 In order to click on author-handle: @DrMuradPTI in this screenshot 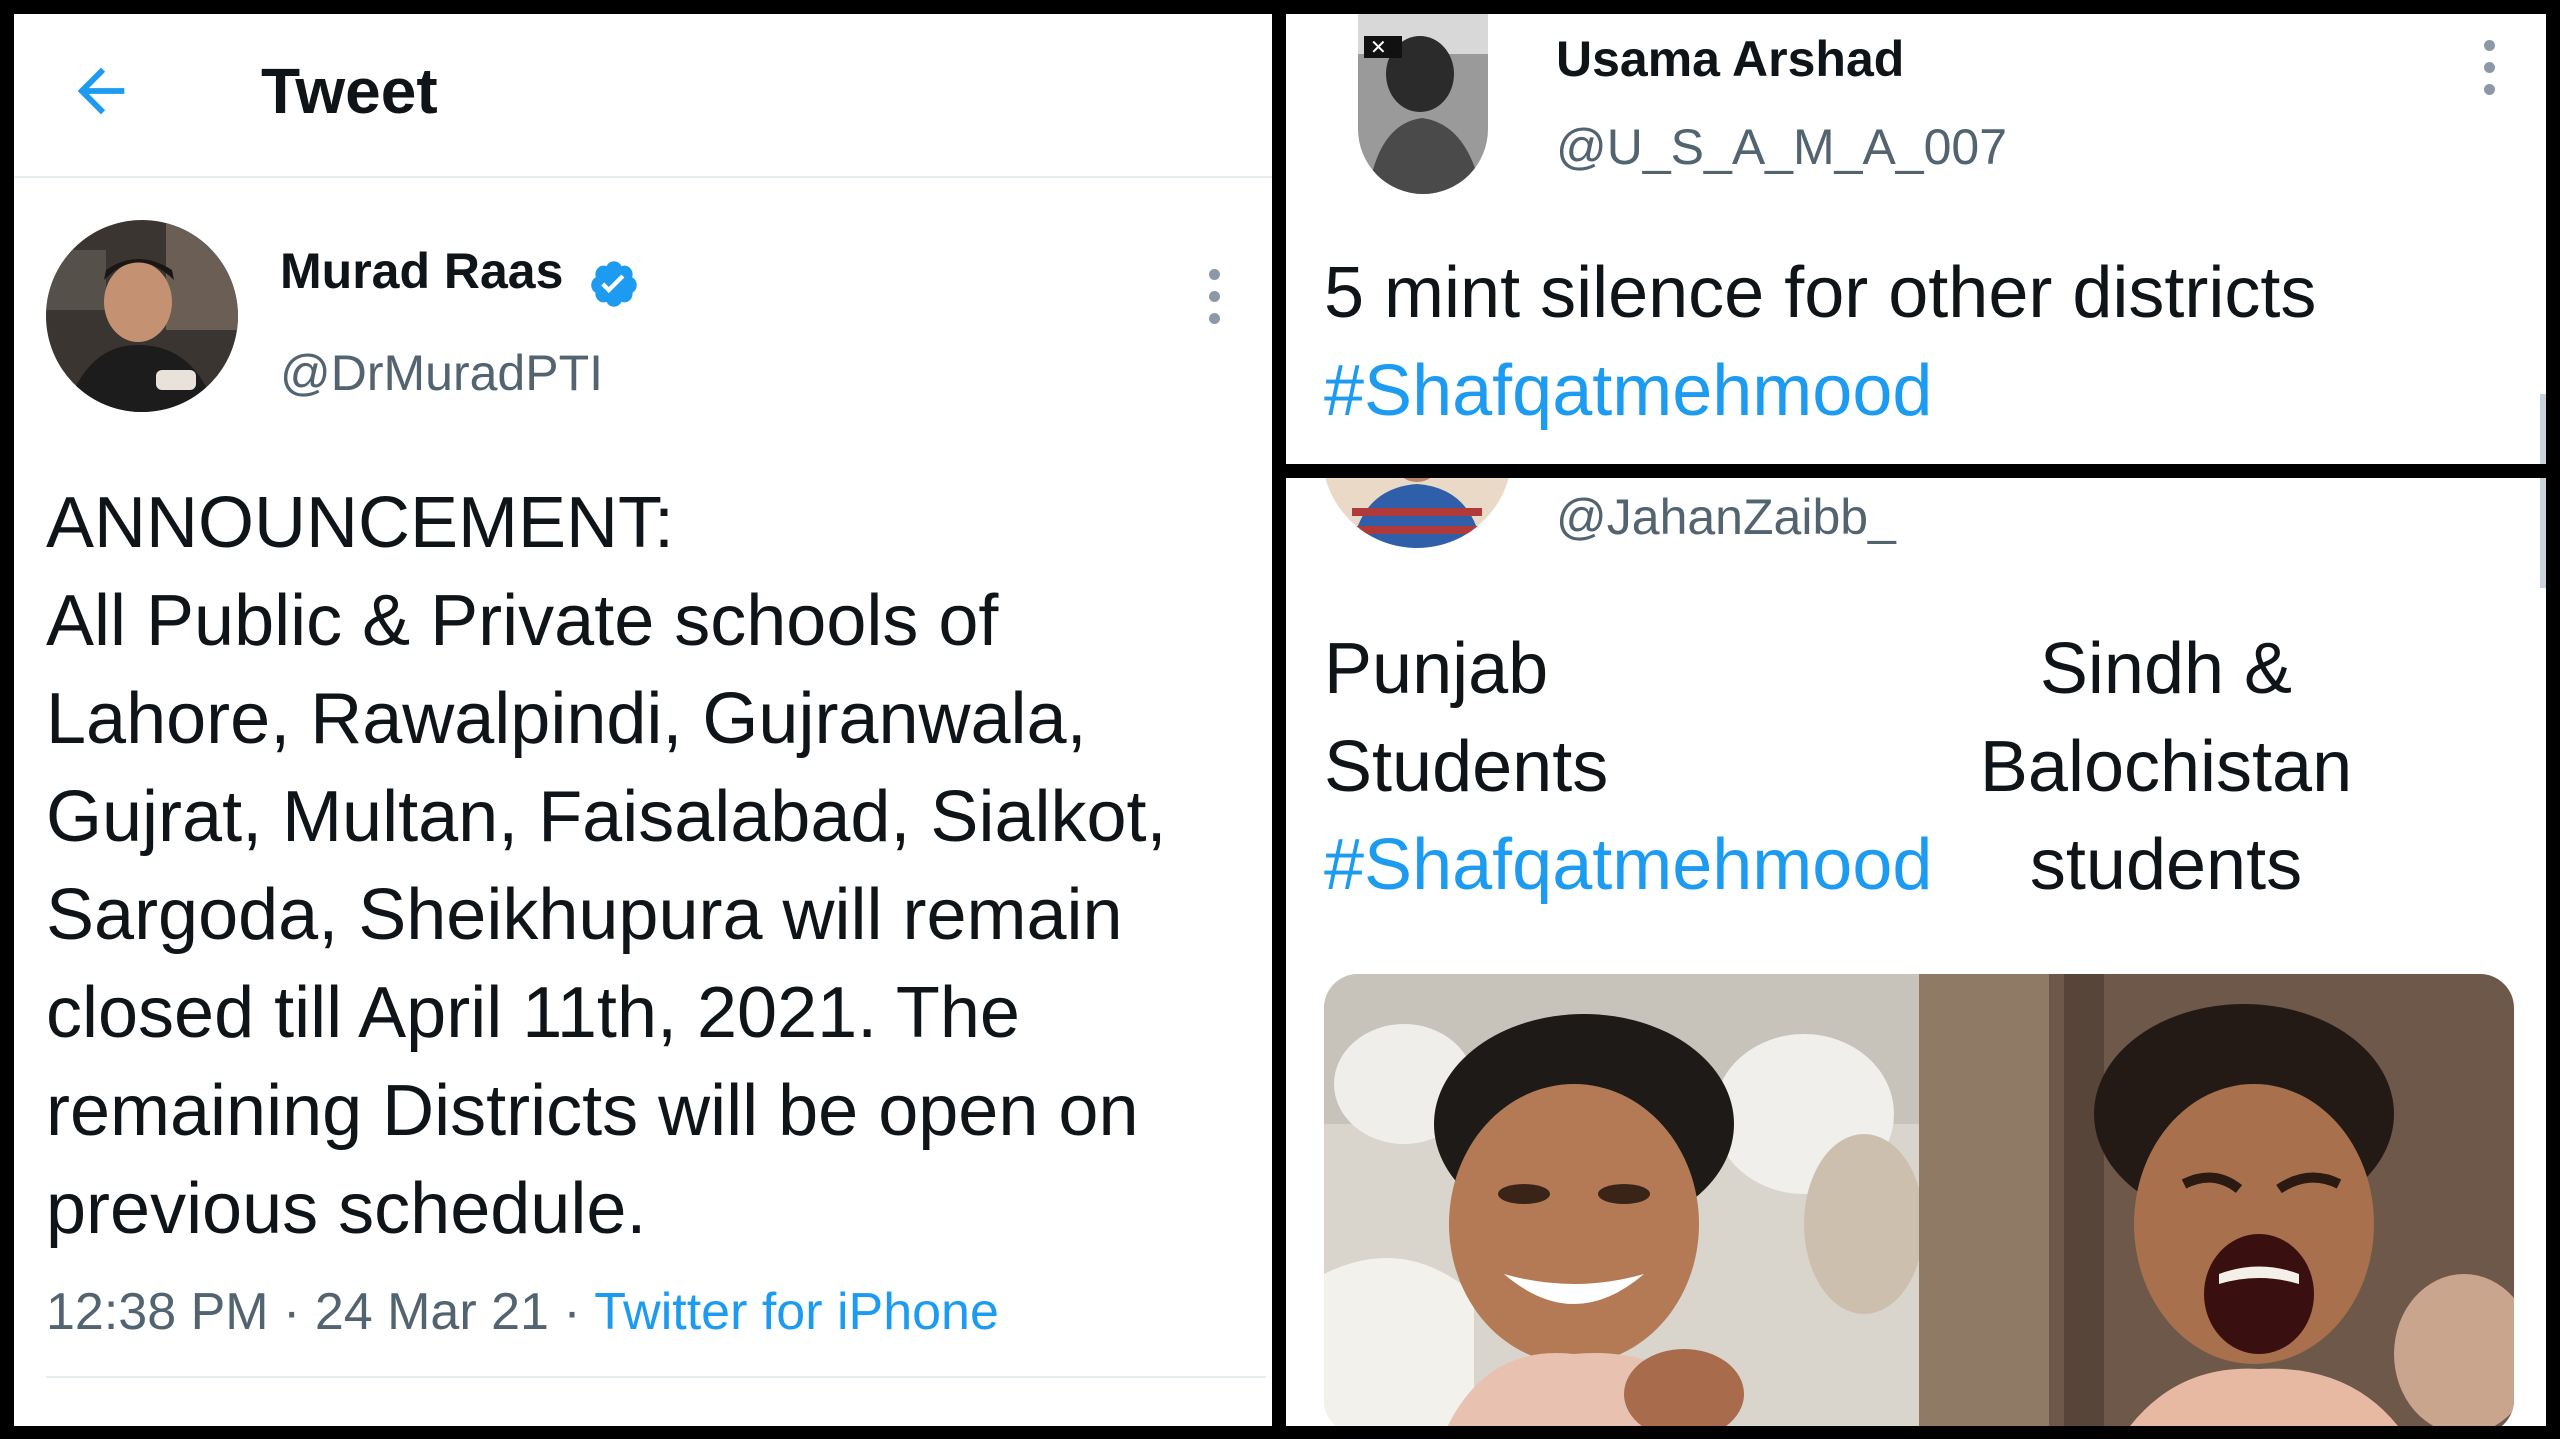, I will do `click(441, 373)`.